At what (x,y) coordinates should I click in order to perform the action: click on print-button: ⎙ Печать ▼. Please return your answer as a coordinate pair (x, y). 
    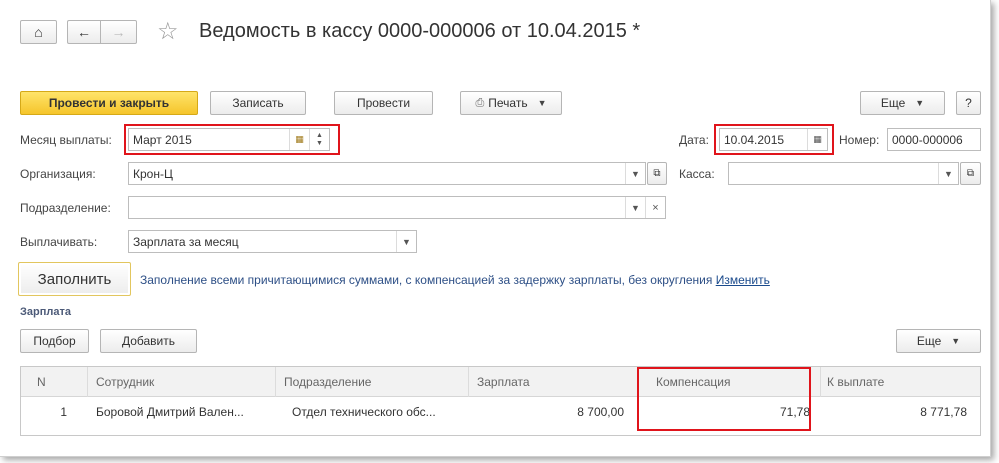
    Looking at the image, I should click on (511, 103).